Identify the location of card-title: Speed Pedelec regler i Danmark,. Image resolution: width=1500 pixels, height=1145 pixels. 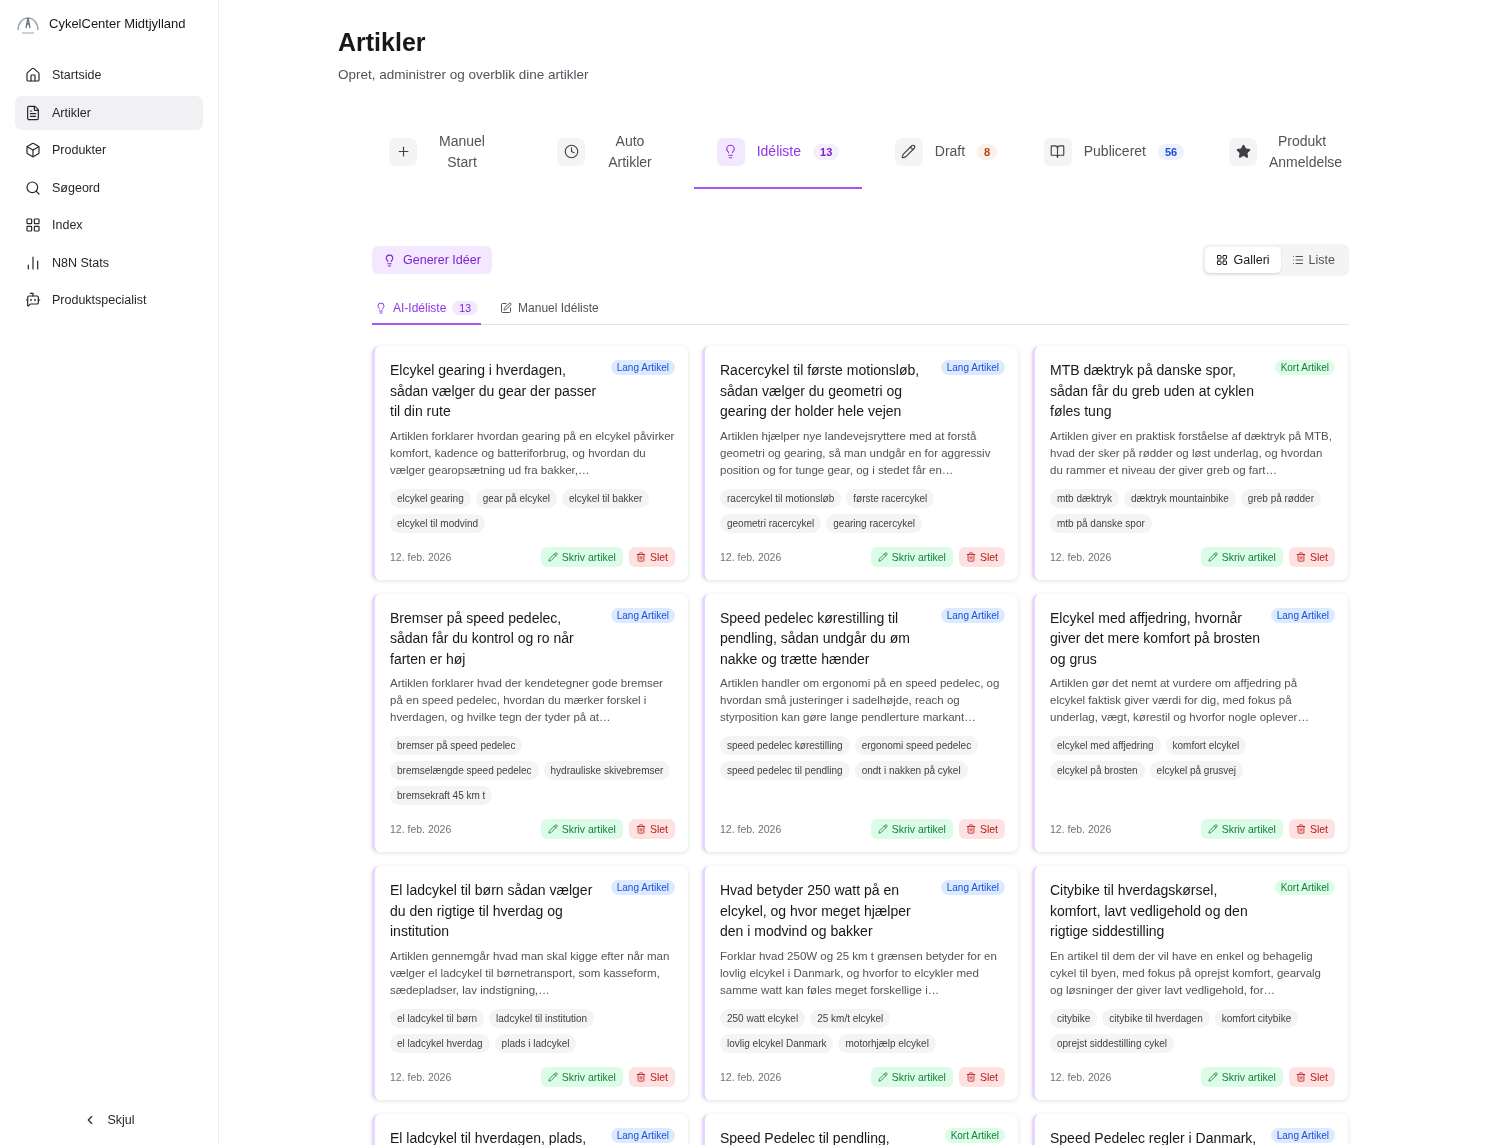
(1153, 1136).